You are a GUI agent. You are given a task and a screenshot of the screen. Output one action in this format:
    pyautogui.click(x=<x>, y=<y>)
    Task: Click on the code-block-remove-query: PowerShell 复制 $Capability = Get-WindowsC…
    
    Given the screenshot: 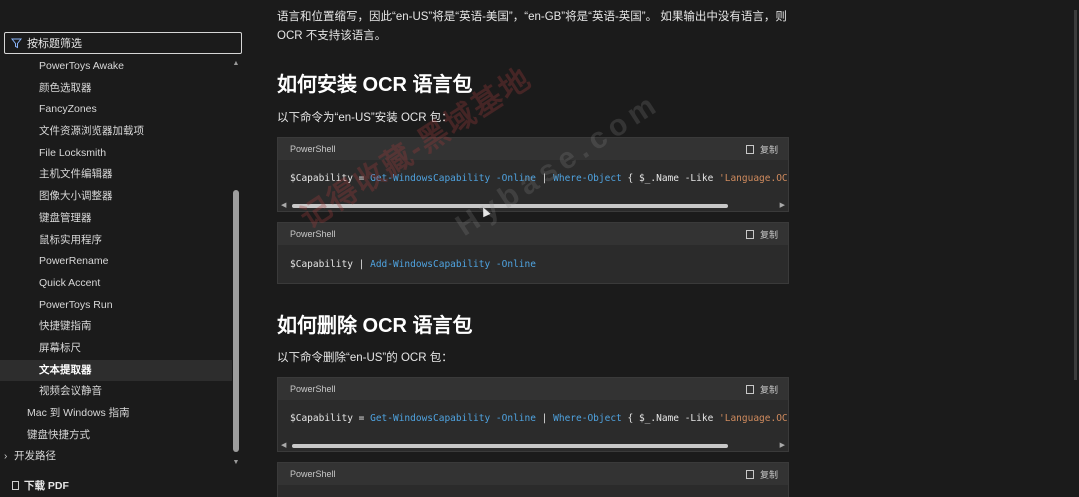 What is the action you would take?
    pyautogui.click(x=533, y=414)
    